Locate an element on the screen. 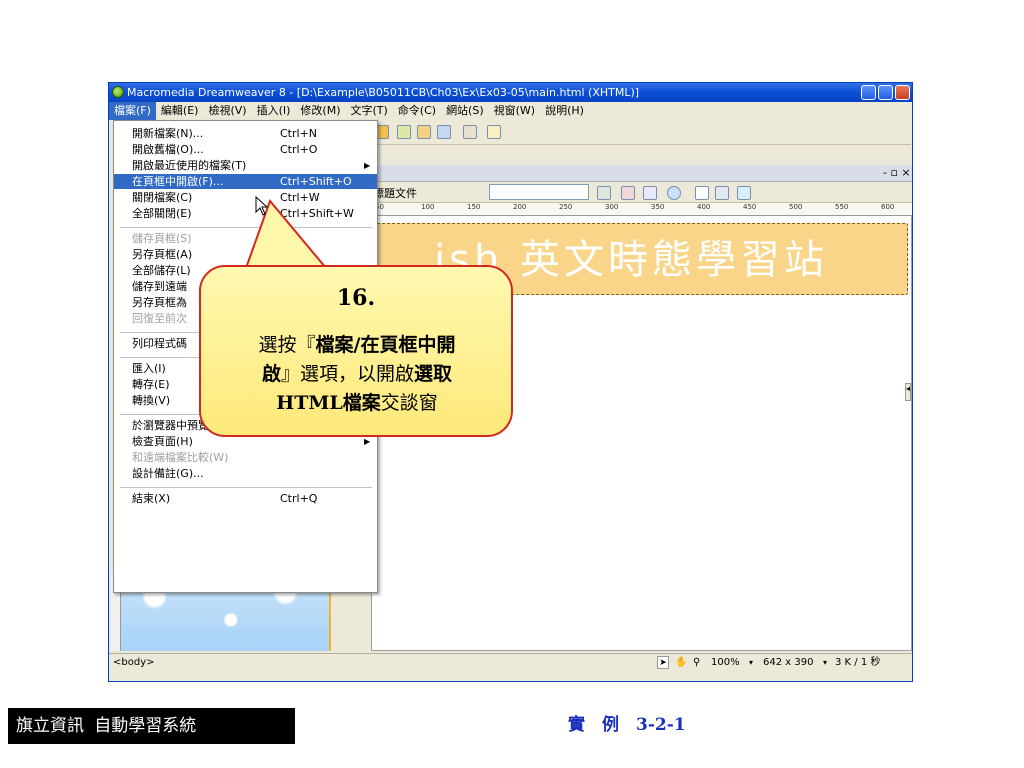  date-icon is located at coordinates (404, 132).